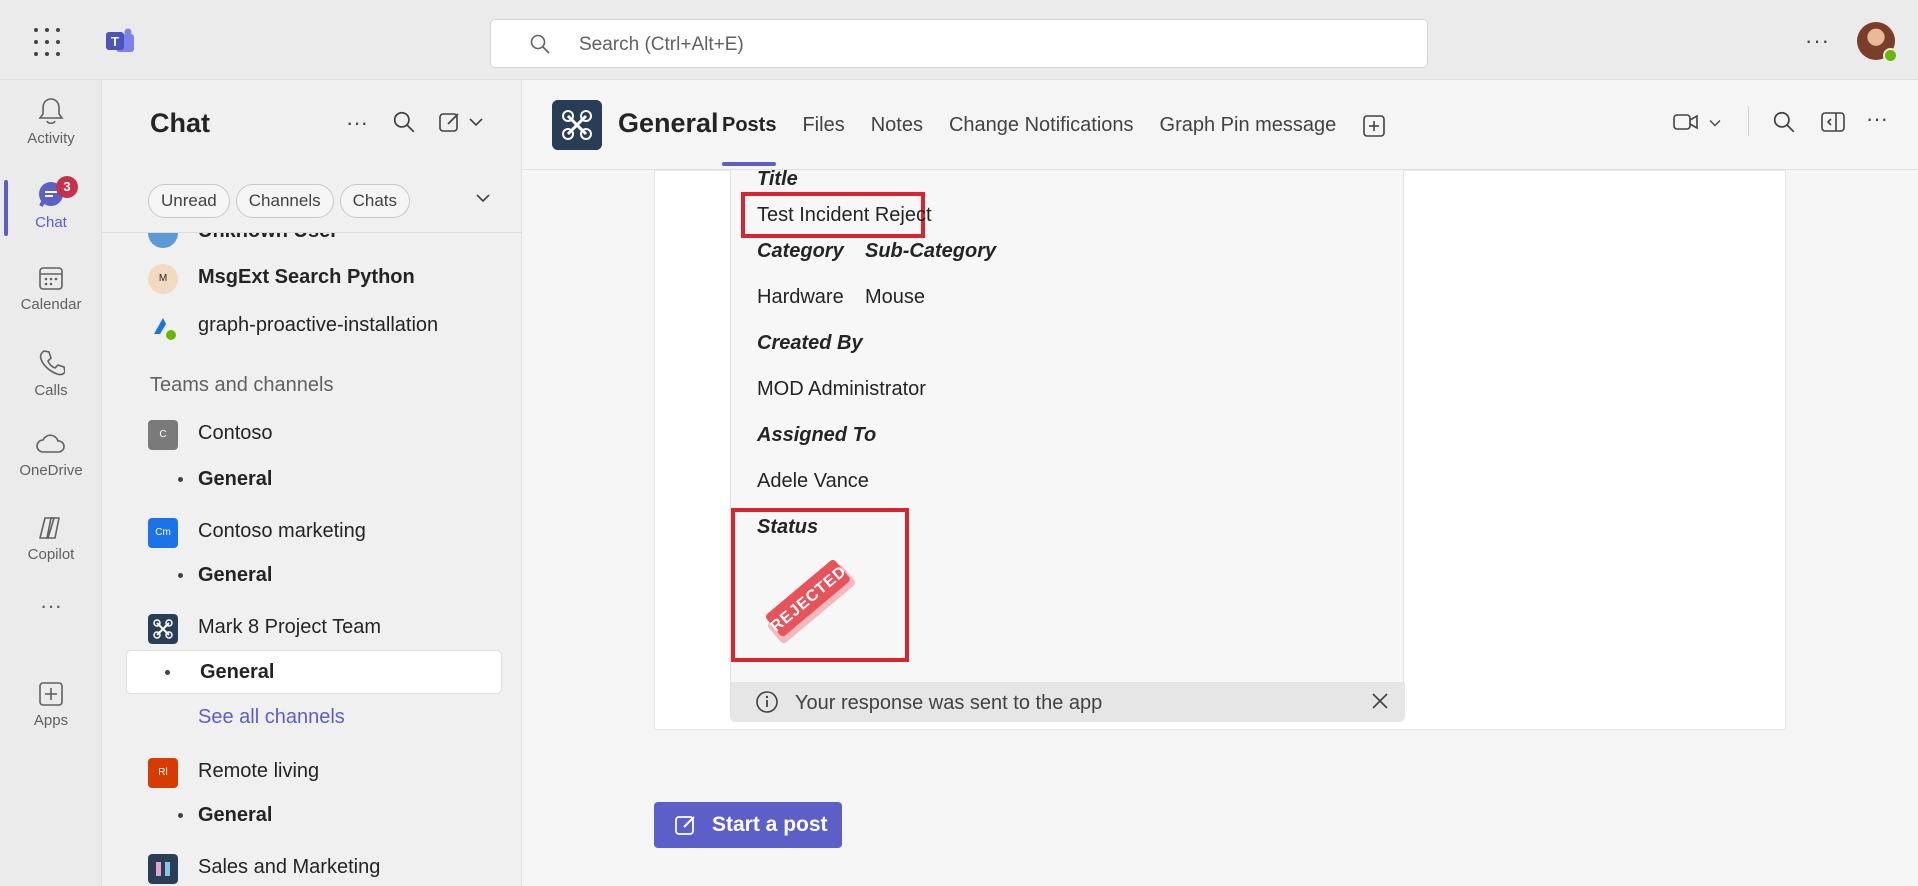 The image size is (1918, 886). I want to click on channel-info-icon, so click(1833, 122).